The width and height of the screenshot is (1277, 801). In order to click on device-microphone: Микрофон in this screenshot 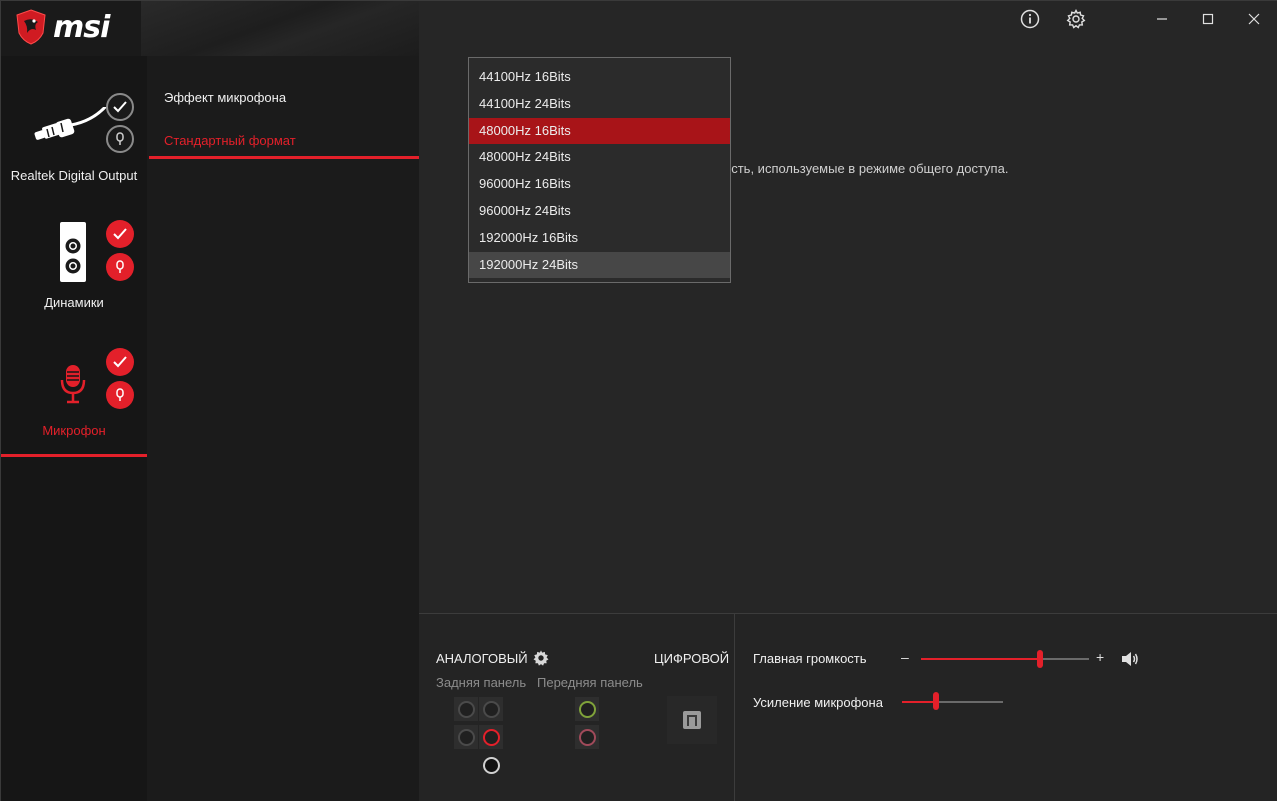, I will do `click(74, 396)`.